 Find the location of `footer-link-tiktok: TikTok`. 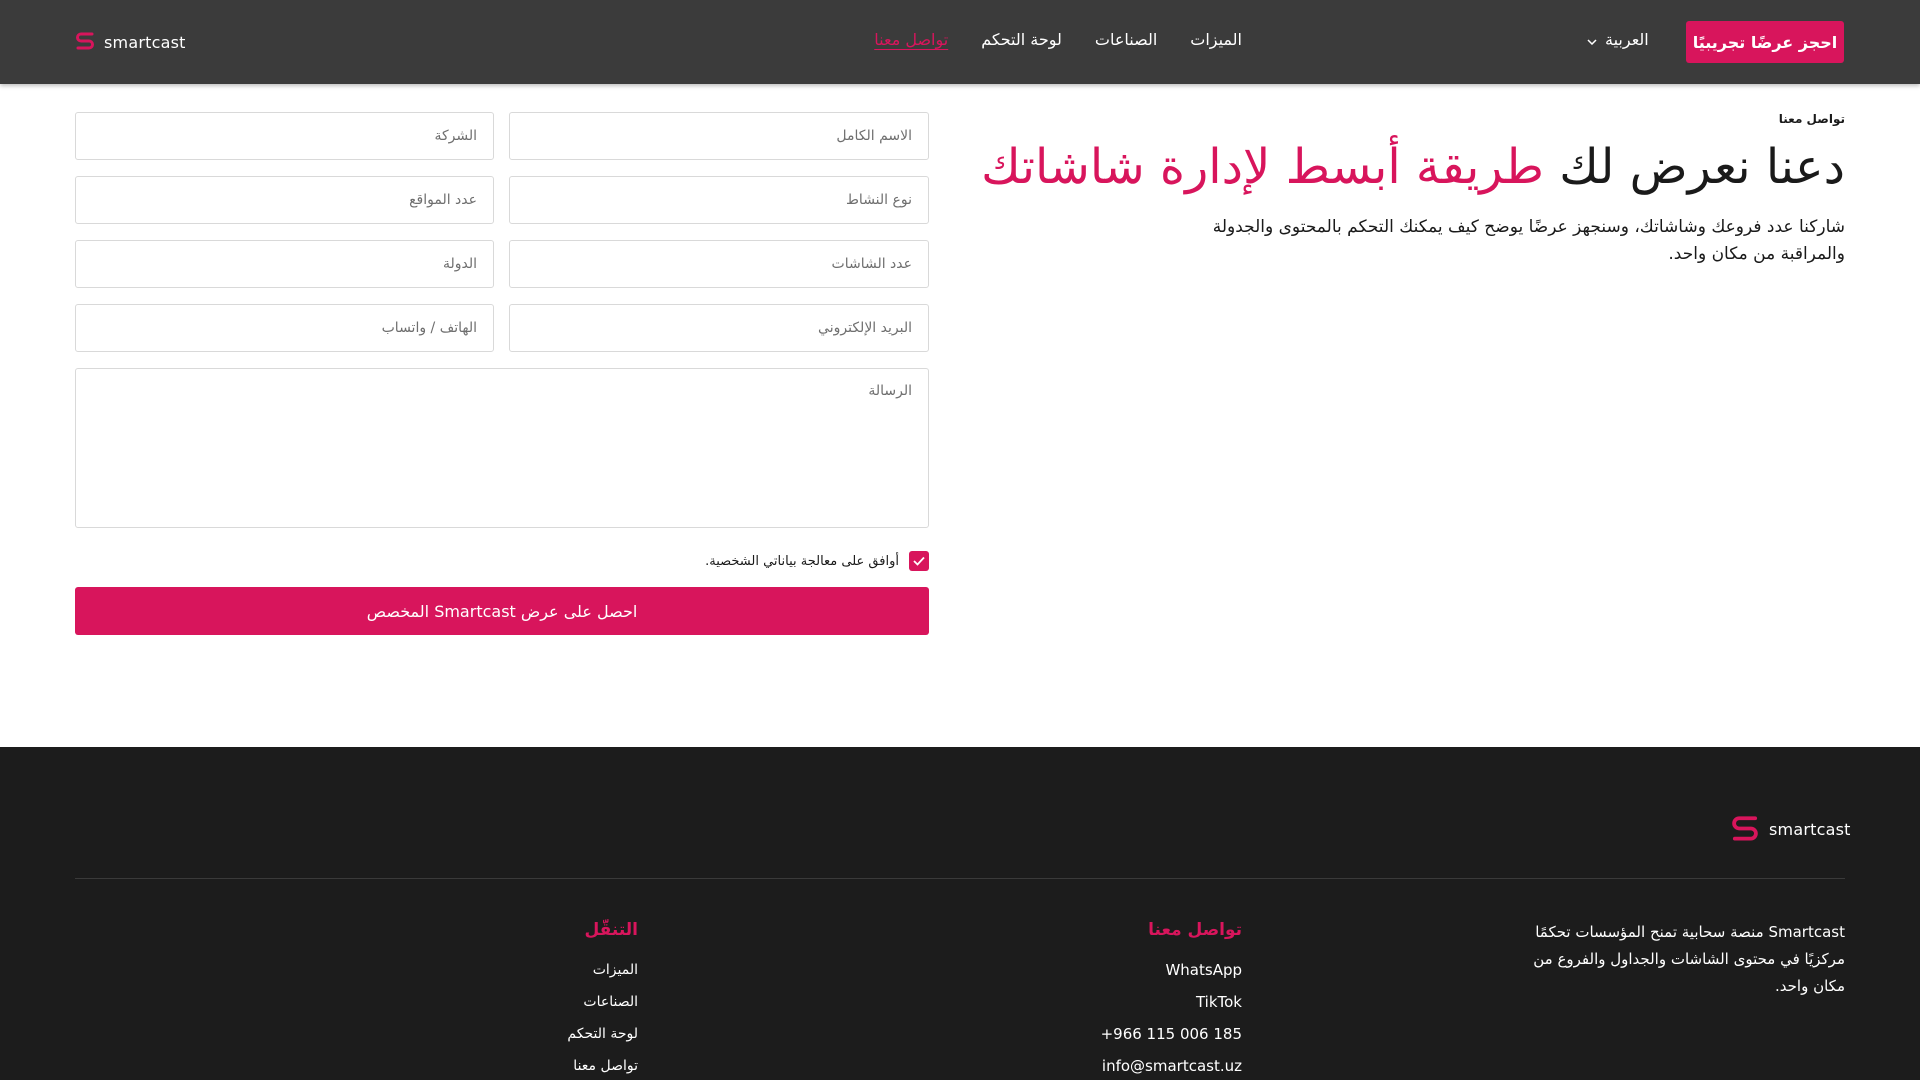

footer-link-tiktok: TikTok is located at coordinates (1171, 1002).